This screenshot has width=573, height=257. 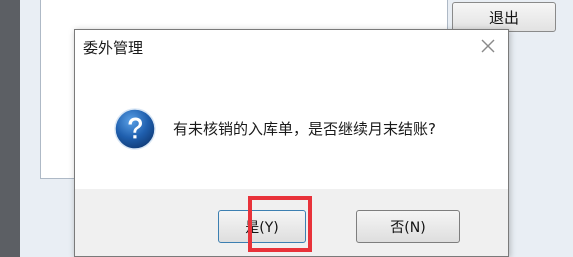 I want to click on yes-button: 是(Y), so click(x=262, y=226).